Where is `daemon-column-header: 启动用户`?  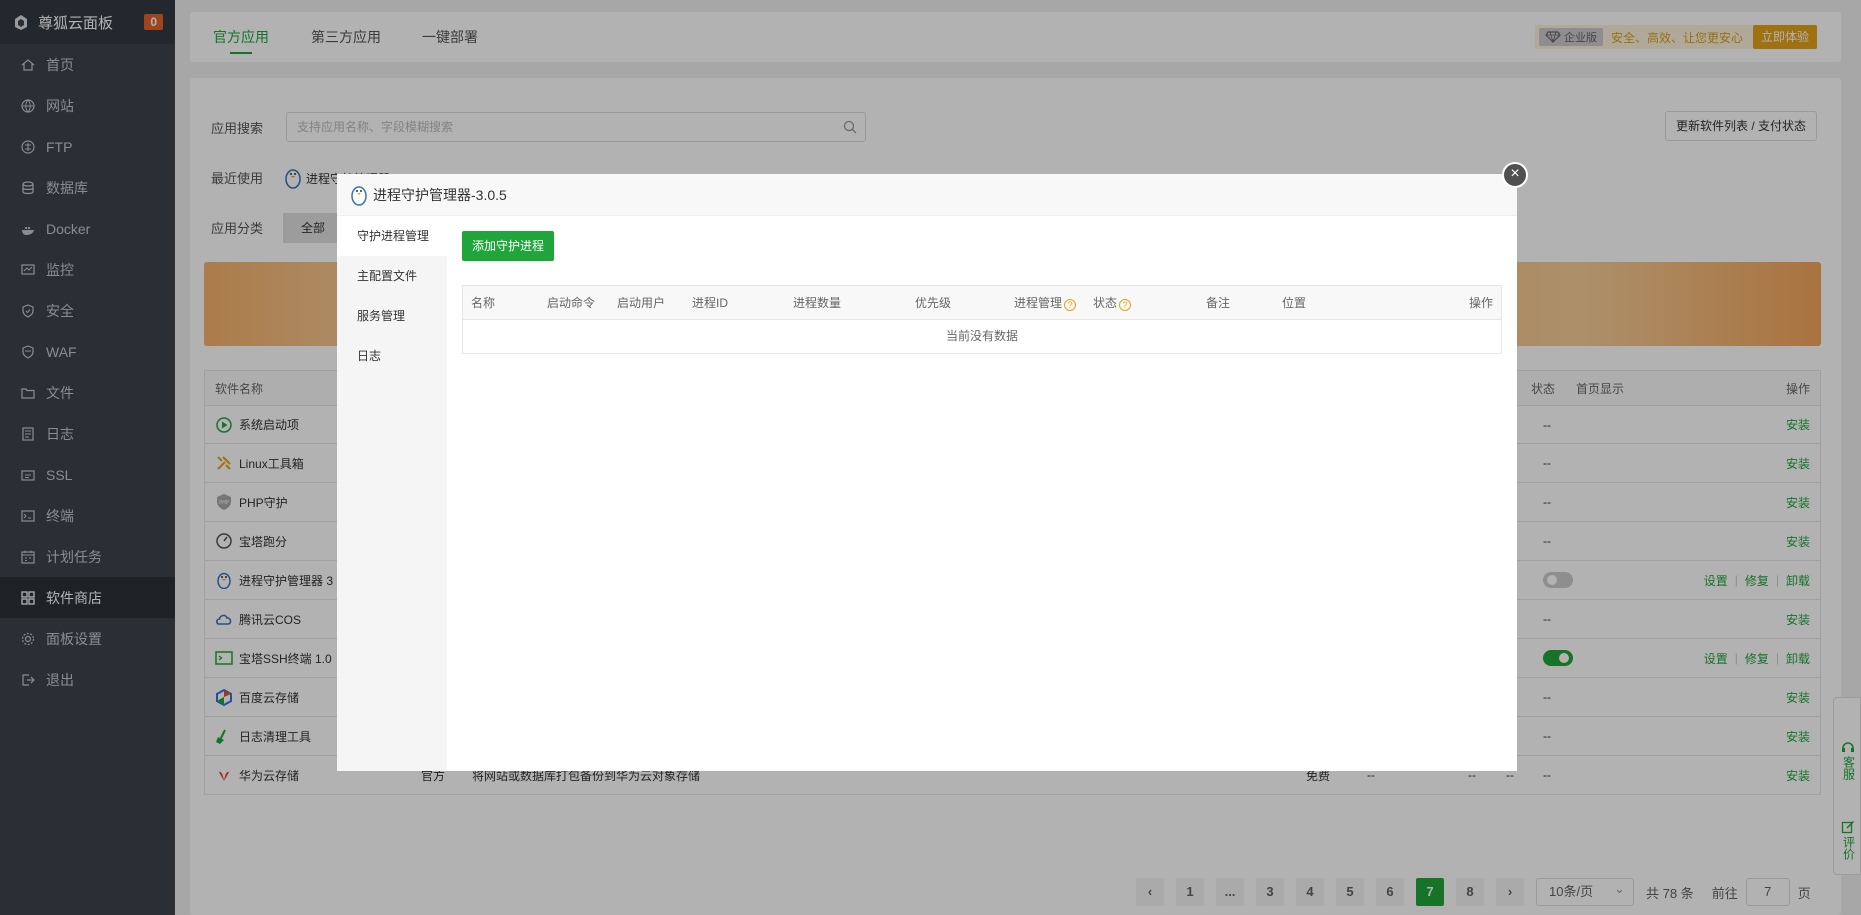
daemon-column-header: 启动用户 is located at coordinates (641, 303).